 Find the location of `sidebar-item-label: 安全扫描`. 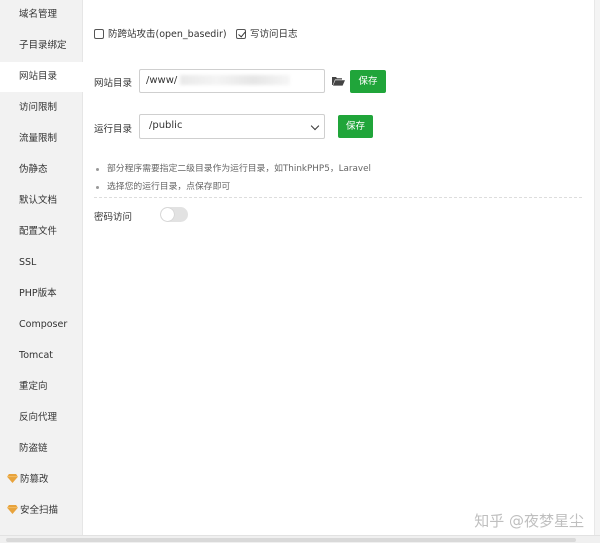

sidebar-item-label: 安全扫描 is located at coordinates (39, 510).